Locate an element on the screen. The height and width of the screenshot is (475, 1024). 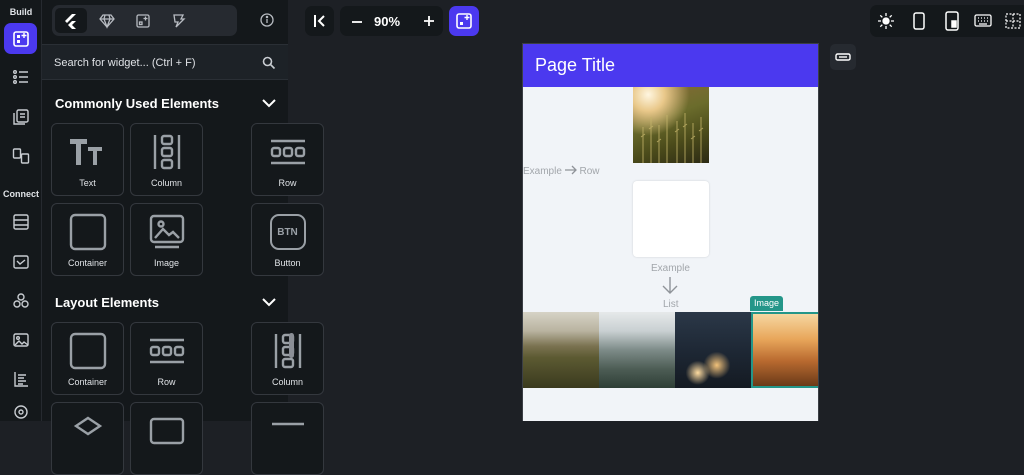
widget-card-label: Button is located at coordinates (287, 263).